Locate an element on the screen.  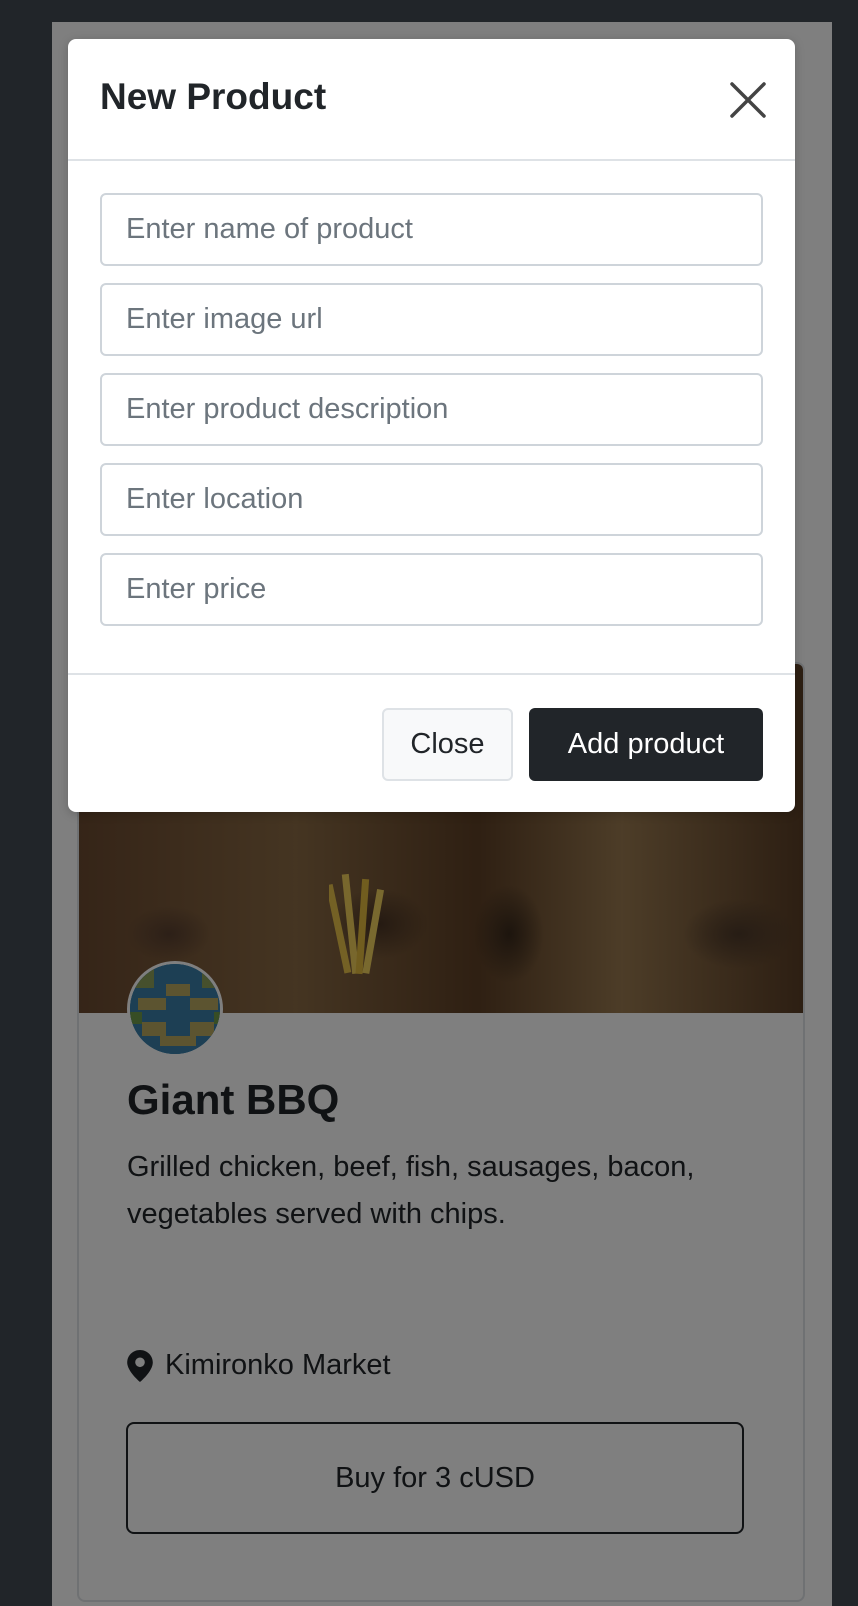
image-url-input is located at coordinates (431, 319).